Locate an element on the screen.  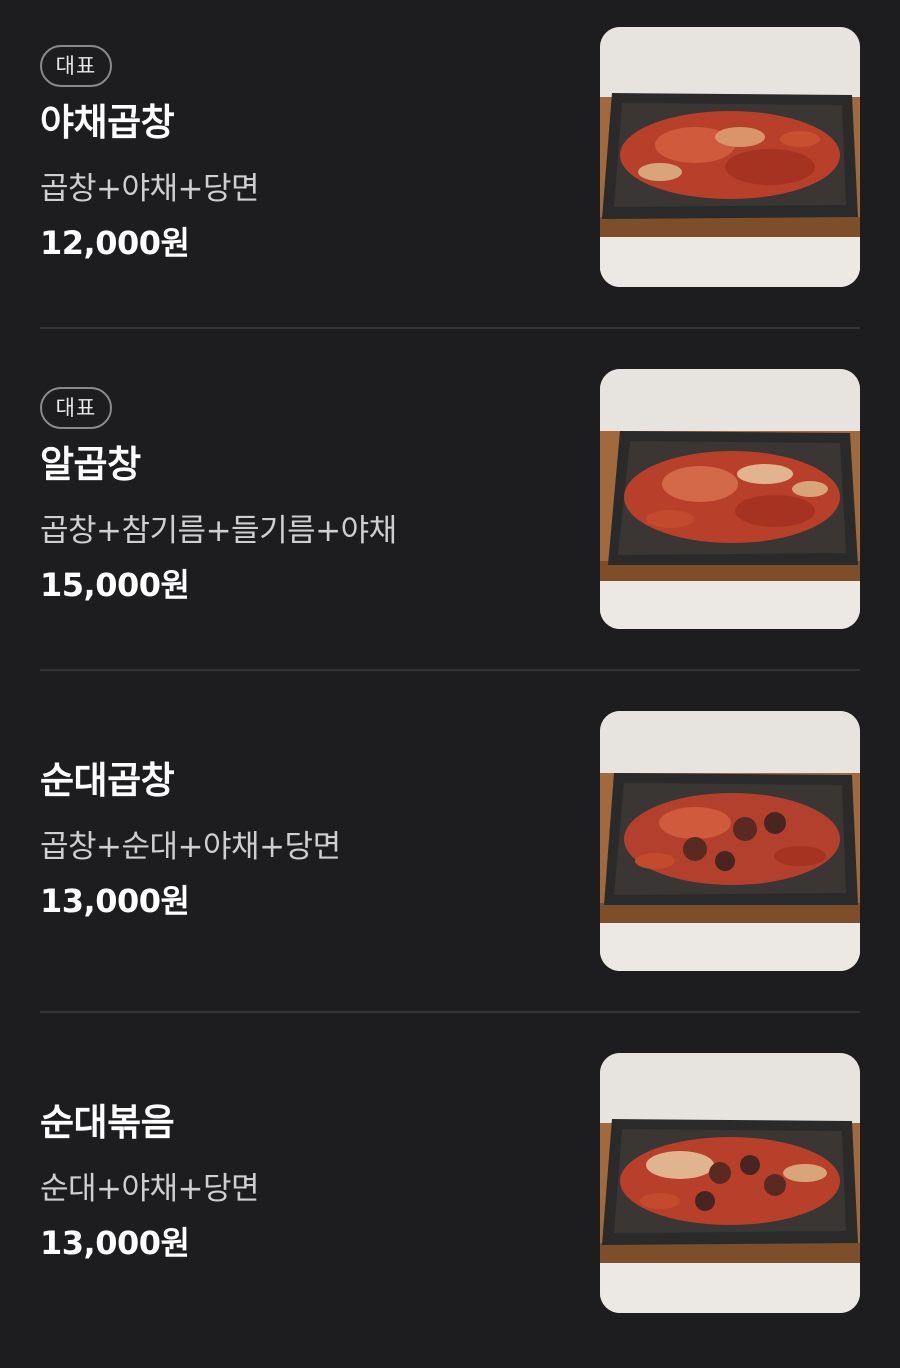
menu-item-name: 야채곱창 is located at coordinates (107, 122).